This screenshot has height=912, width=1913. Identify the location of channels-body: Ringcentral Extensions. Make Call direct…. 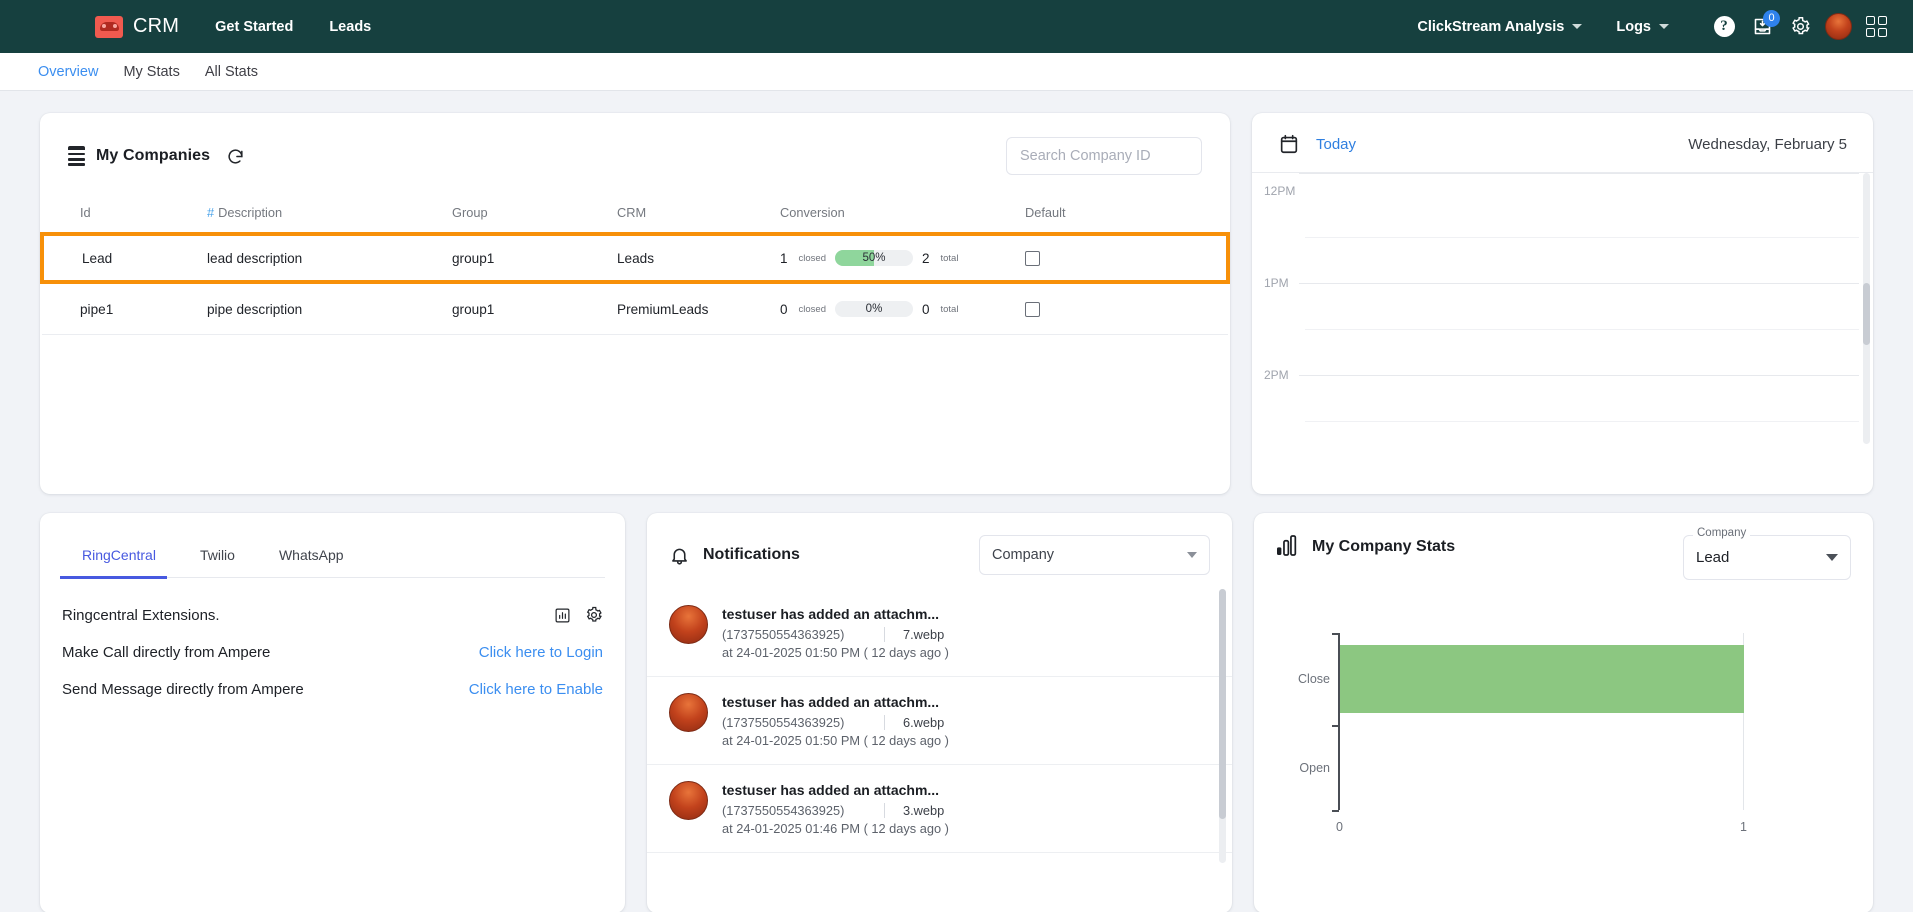
(332, 643).